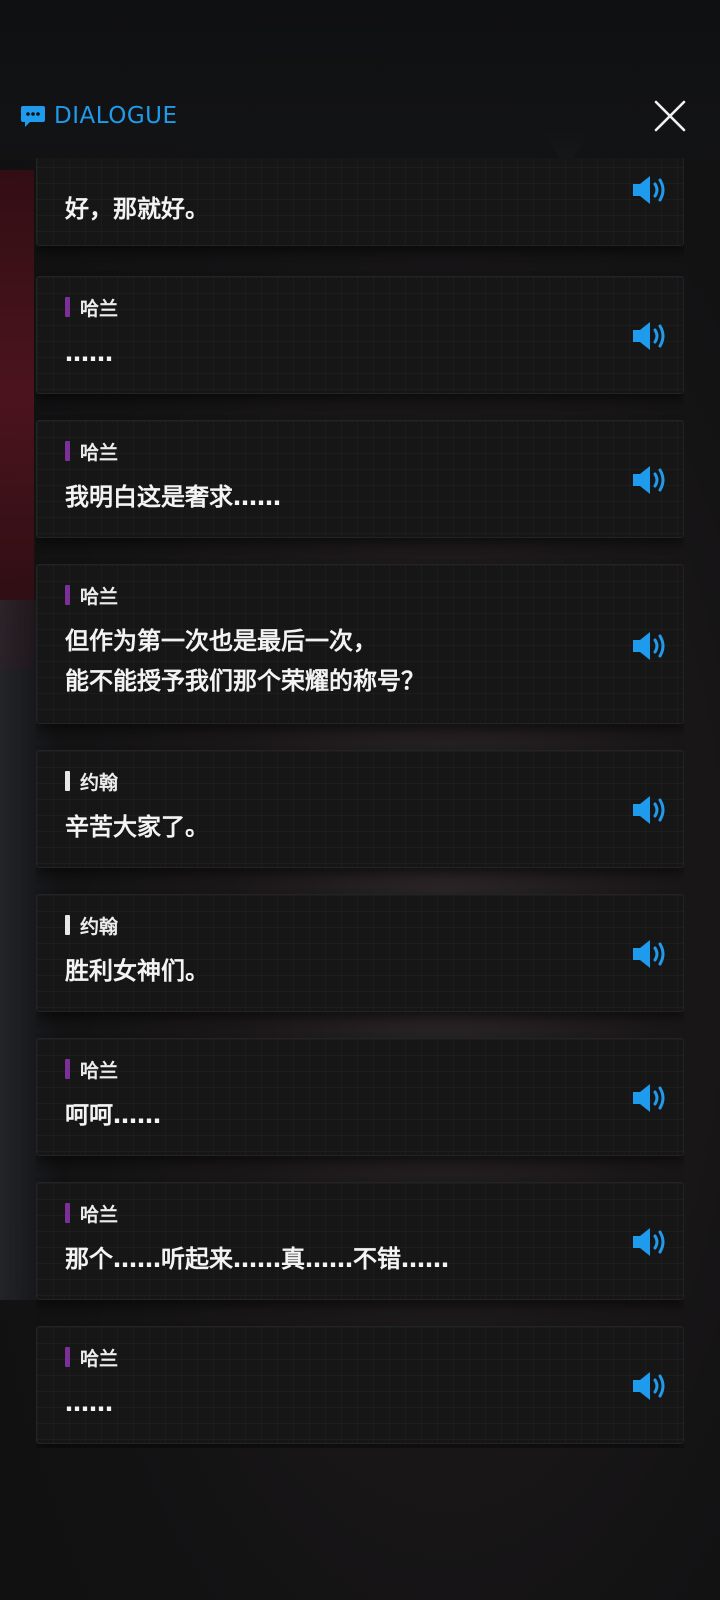  I want to click on dialogue-text: 辛苦大家了。, so click(137, 827).